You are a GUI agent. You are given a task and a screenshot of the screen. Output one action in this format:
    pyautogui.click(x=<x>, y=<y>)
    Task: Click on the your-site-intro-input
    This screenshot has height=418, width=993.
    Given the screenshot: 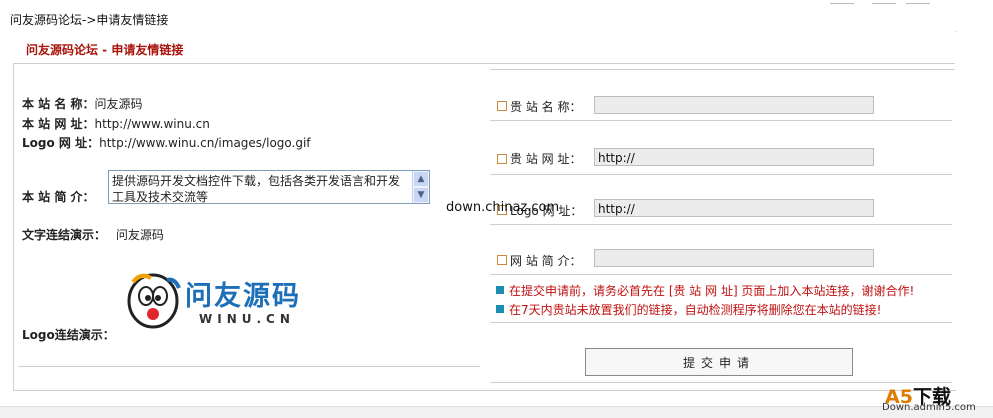 What is the action you would take?
    pyautogui.click(x=734, y=258)
    